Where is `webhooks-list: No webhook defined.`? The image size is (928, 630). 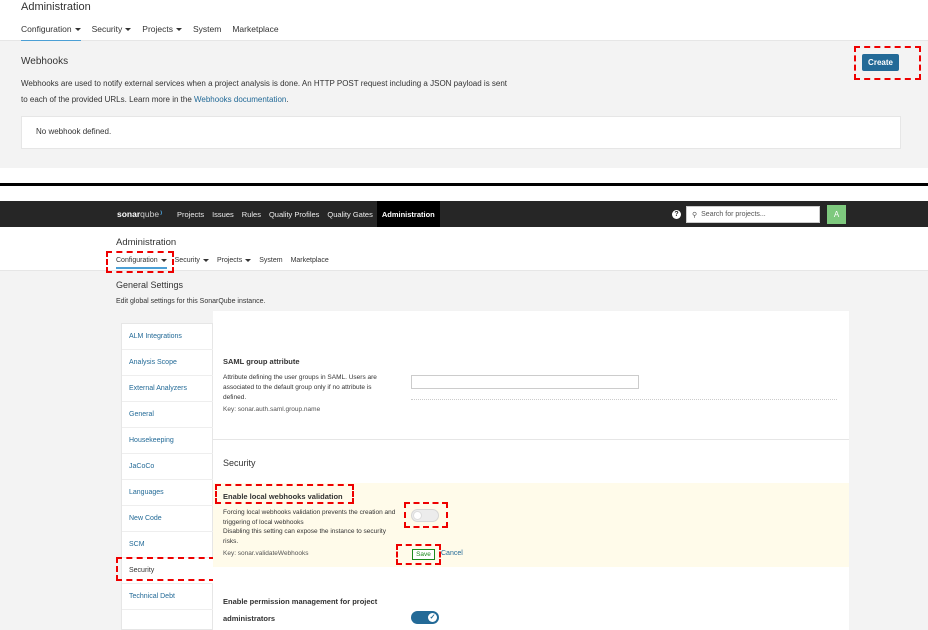 webhooks-list: No webhook defined. is located at coordinates (461, 132).